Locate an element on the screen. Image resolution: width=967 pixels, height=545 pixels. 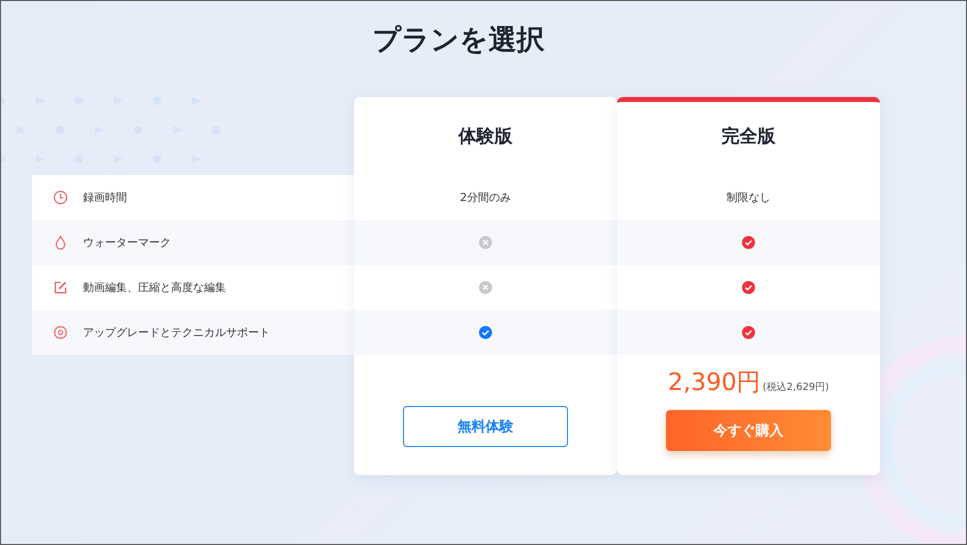
plan-name: 完全版 is located at coordinates (749, 136).